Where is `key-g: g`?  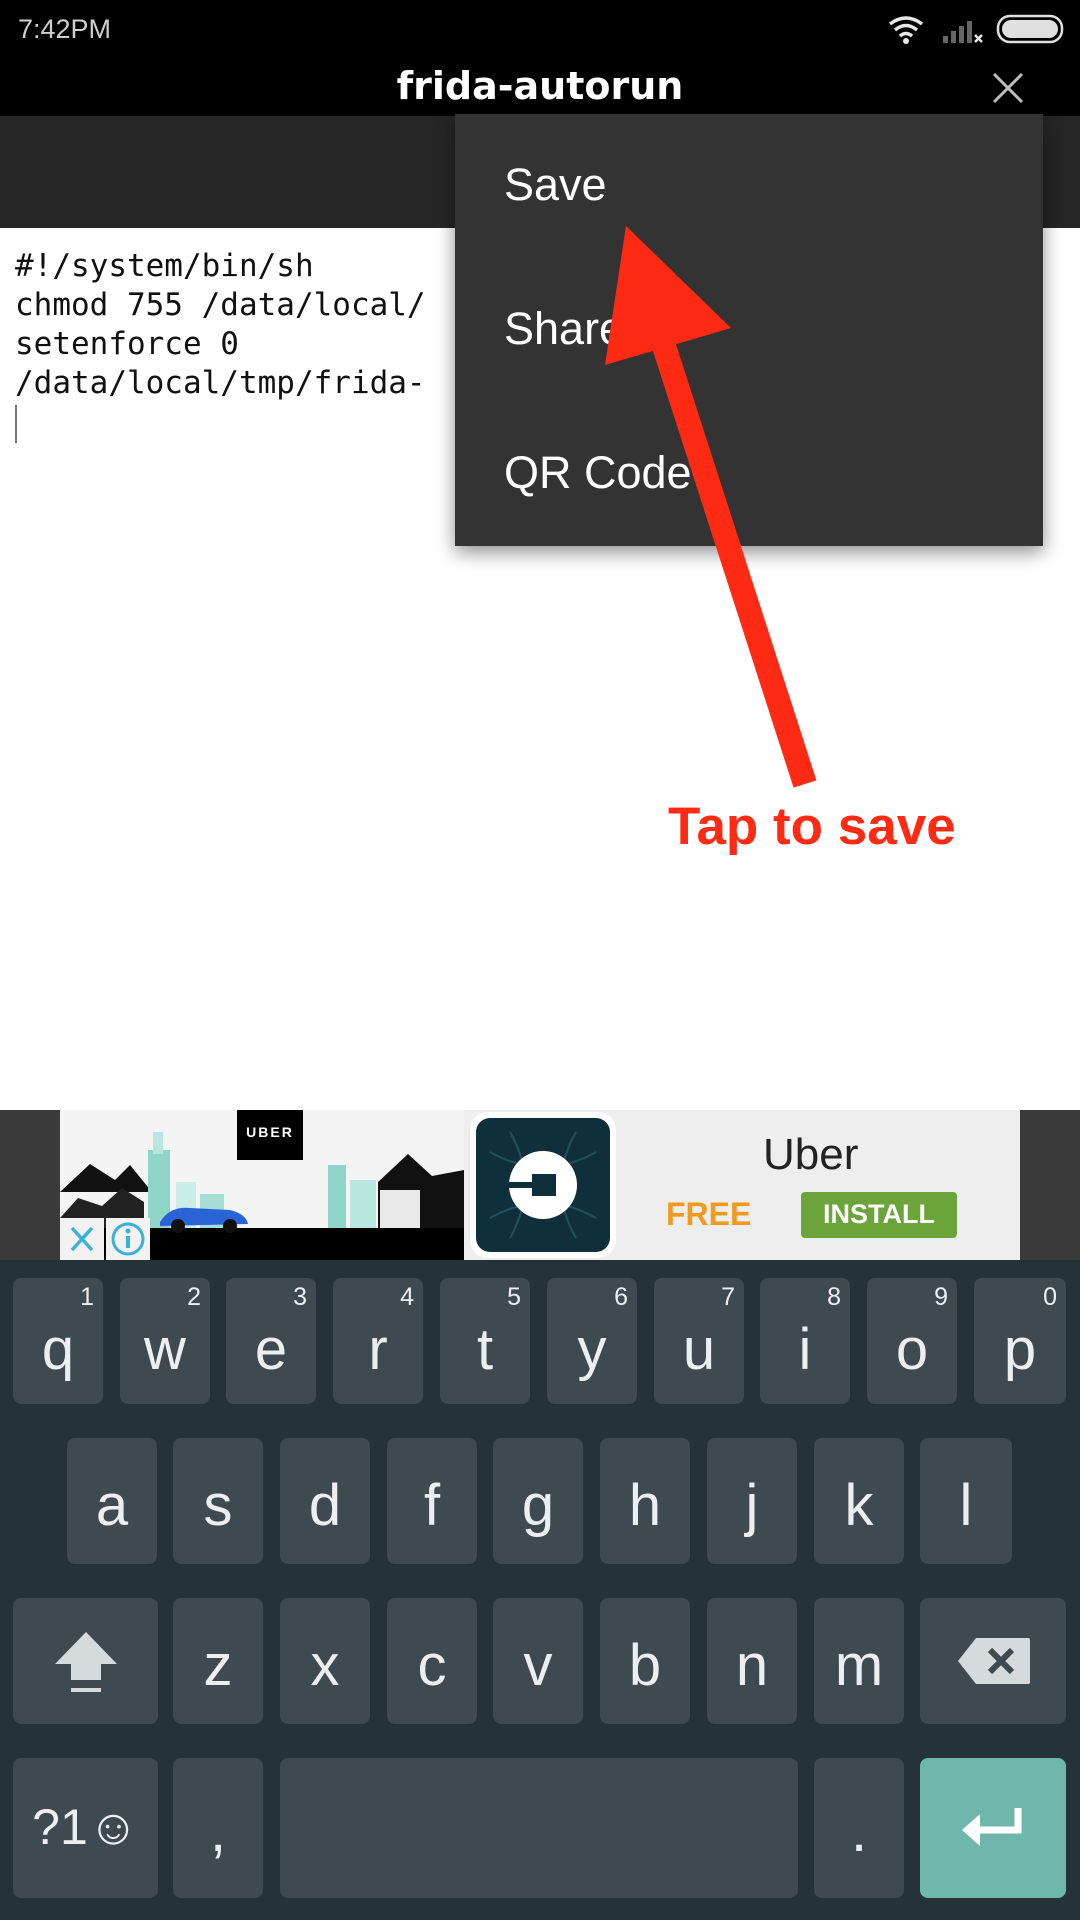 key-g: g is located at coordinates (538, 1501).